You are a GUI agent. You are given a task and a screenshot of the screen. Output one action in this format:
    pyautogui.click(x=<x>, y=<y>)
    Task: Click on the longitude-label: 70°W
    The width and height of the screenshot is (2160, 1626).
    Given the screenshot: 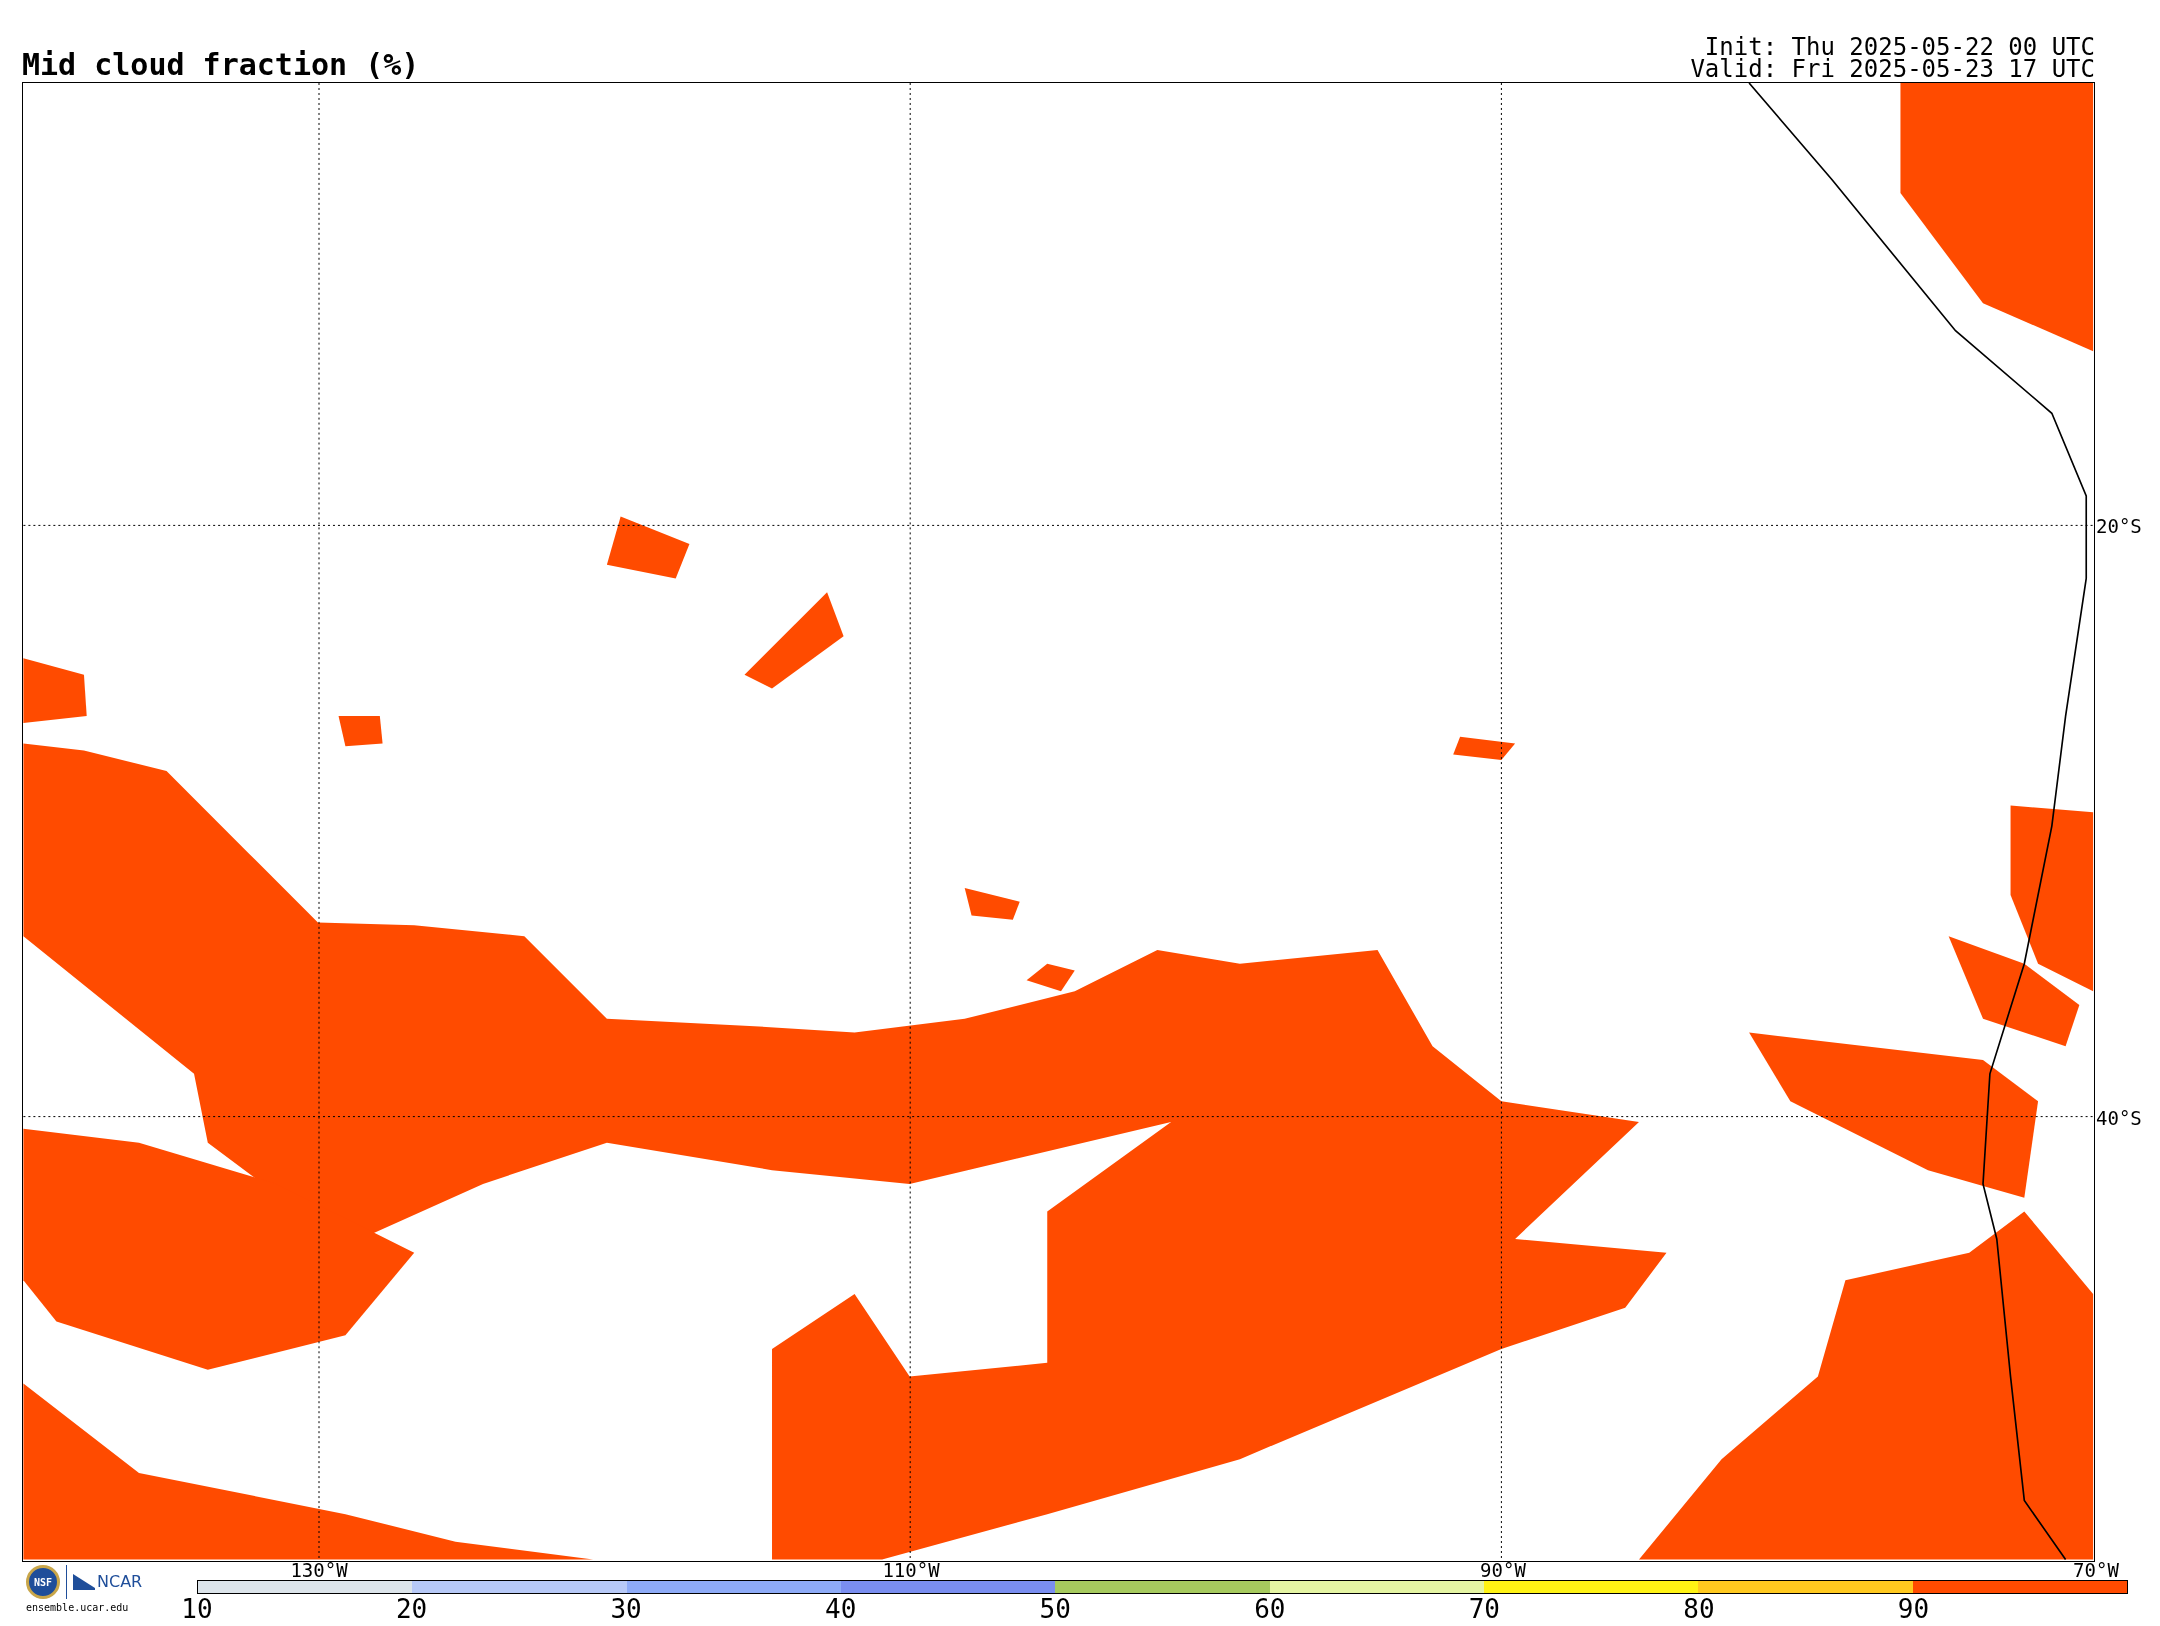 What is the action you would take?
    pyautogui.click(x=2096, y=1570)
    